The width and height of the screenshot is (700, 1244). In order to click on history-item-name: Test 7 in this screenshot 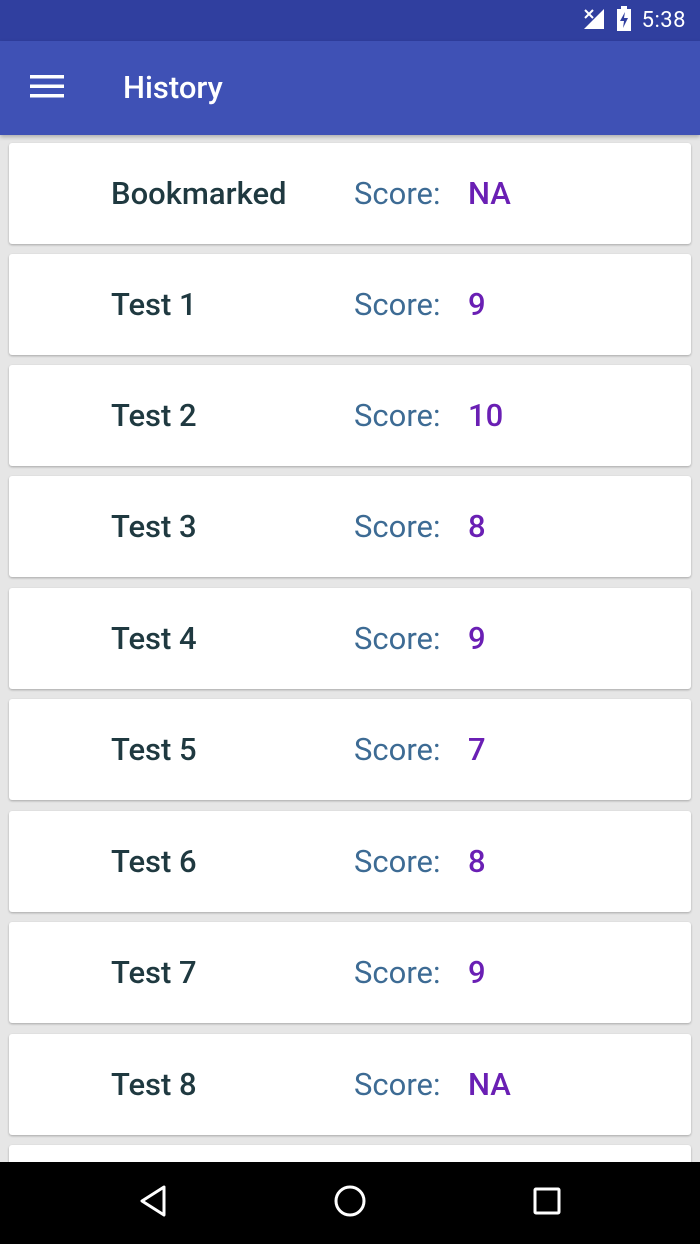, I will do `click(154, 972)`.